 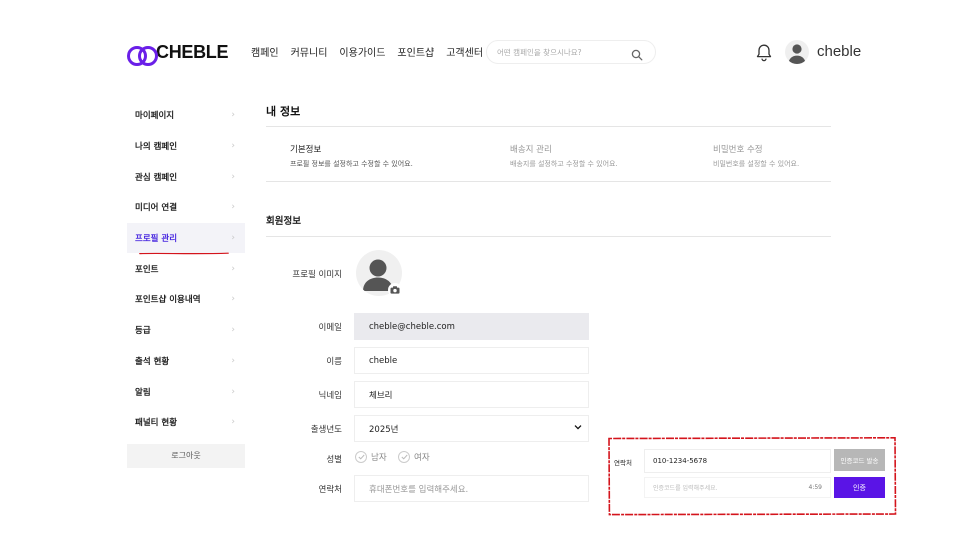 What do you see at coordinates (756, 164) in the screenshot?
I see `tab-desc: 비밀번호를 설정할 수 있어요.` at bounding box center [756, 164].